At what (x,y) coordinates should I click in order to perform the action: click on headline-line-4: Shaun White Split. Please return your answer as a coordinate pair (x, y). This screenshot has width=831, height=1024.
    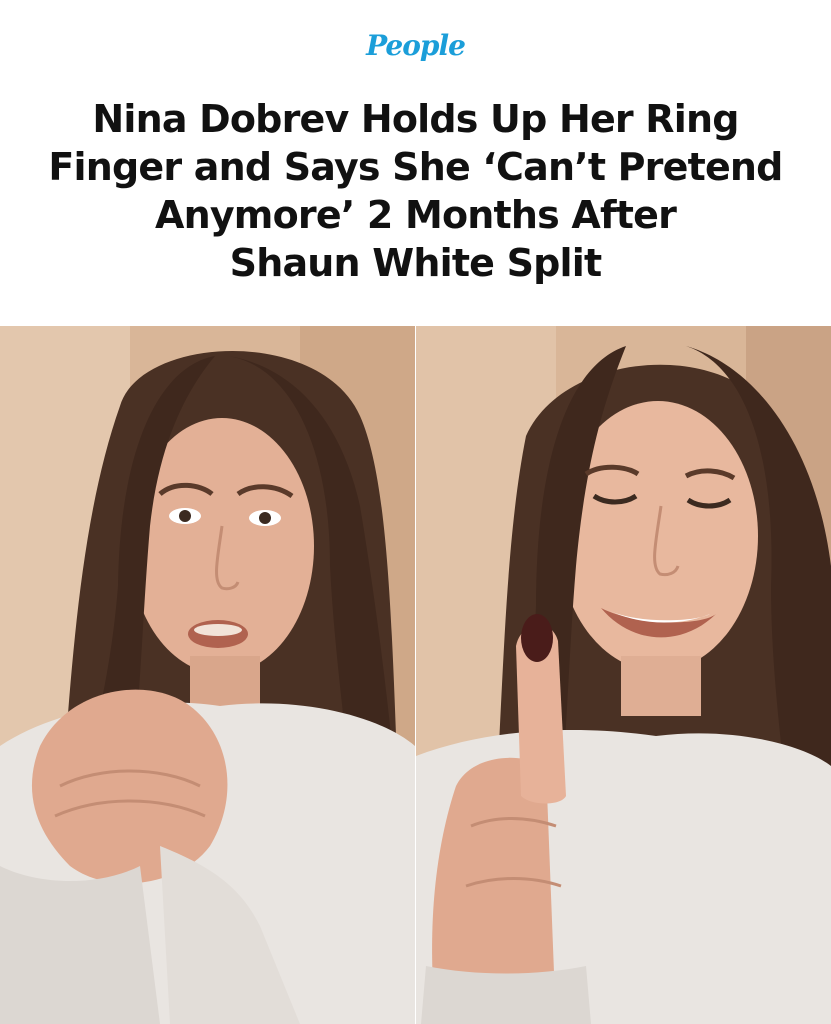
    Looking at the image, I should click on (416, 263).